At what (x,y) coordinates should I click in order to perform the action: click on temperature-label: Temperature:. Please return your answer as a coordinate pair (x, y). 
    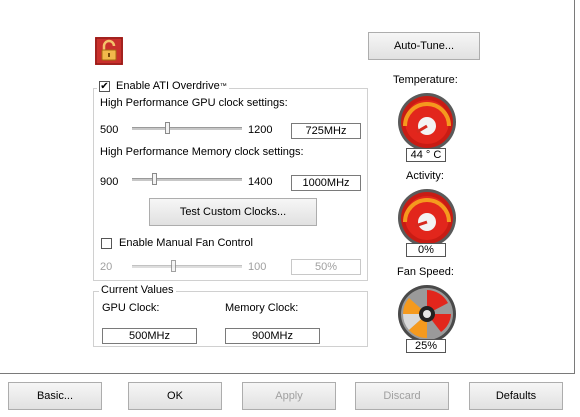
    Looking at the image, I should click on (425, 80).